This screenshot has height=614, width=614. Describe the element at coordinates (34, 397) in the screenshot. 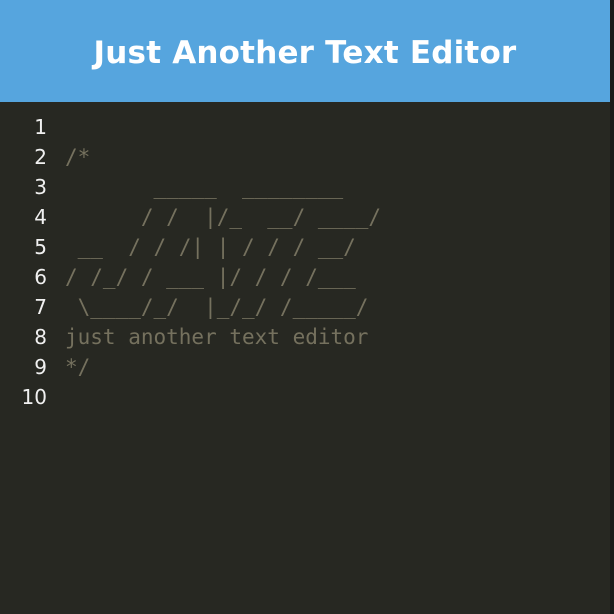

I see `line-number: 10` at that location.